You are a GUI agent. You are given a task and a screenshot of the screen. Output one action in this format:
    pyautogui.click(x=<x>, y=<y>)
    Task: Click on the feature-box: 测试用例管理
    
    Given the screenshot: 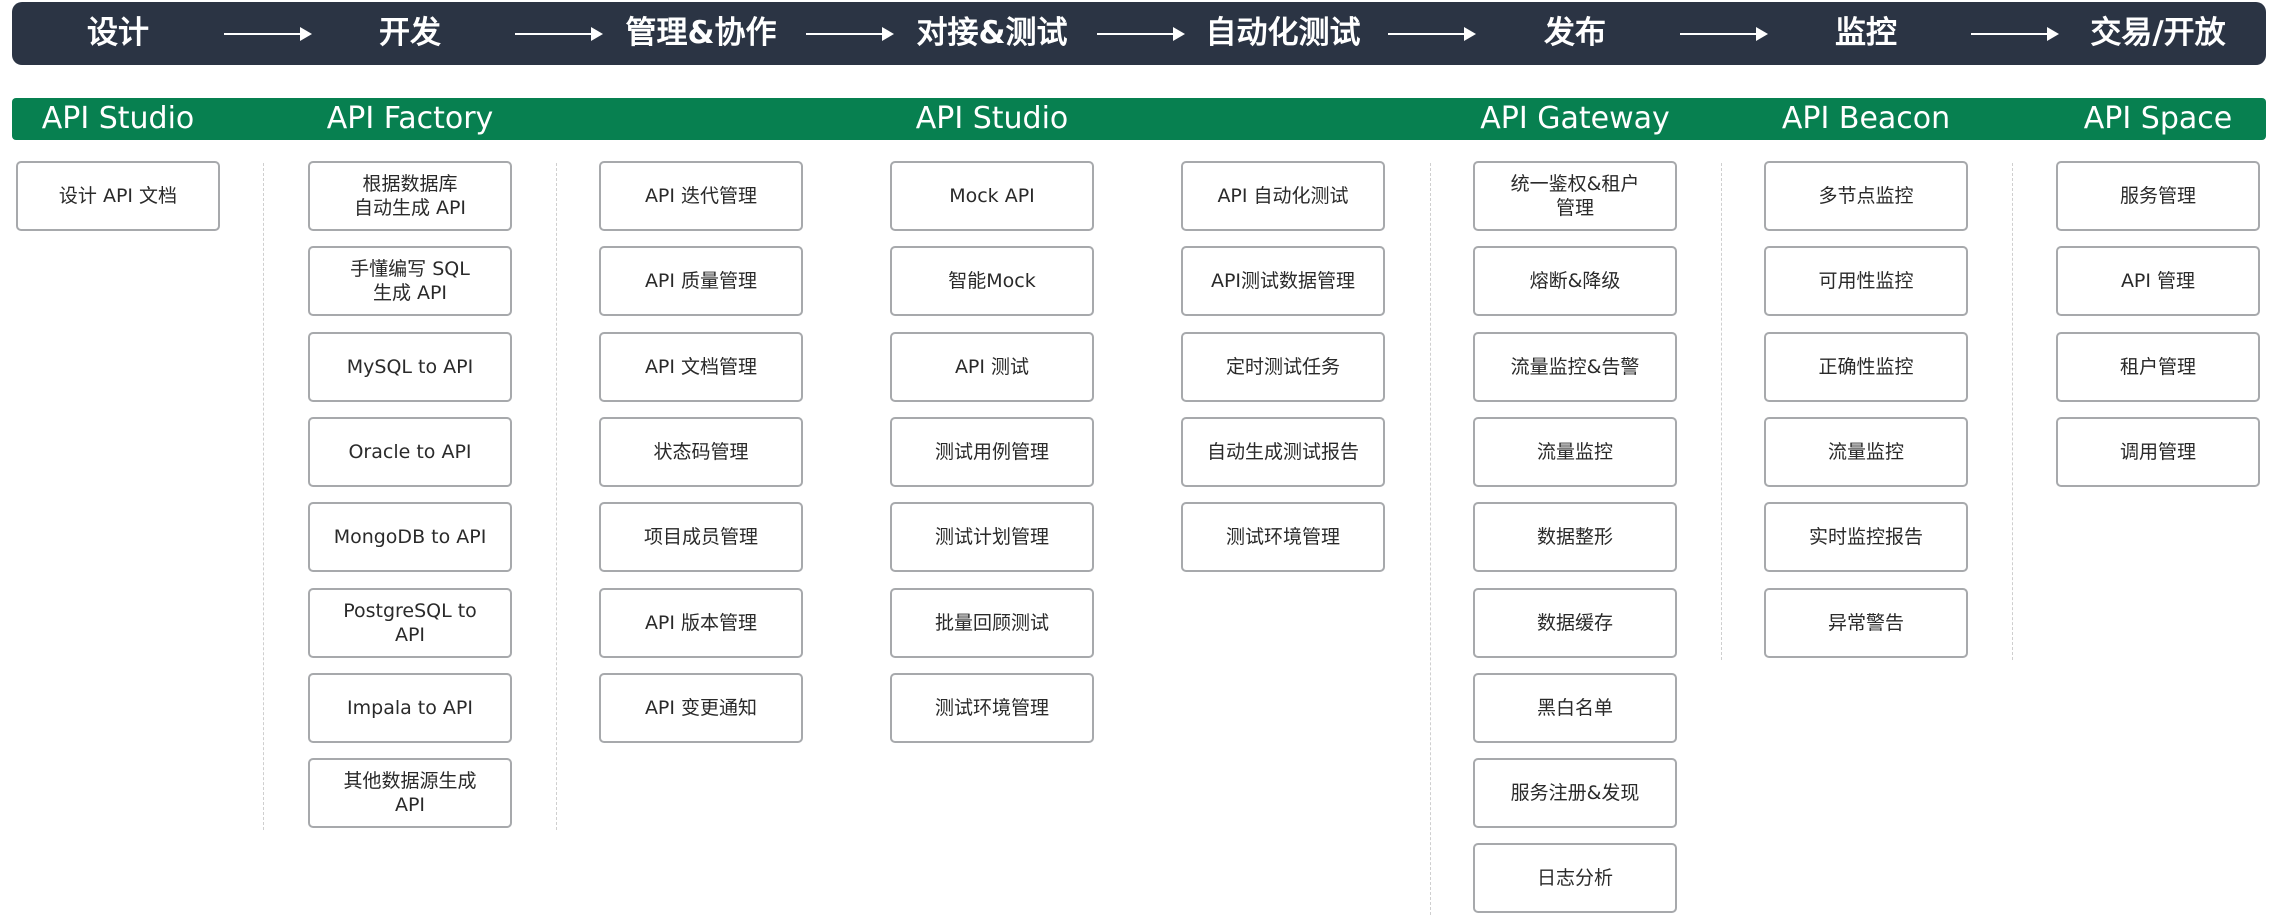 What is the action you would take?
    pyautogui.click(x=992, y=452)
    